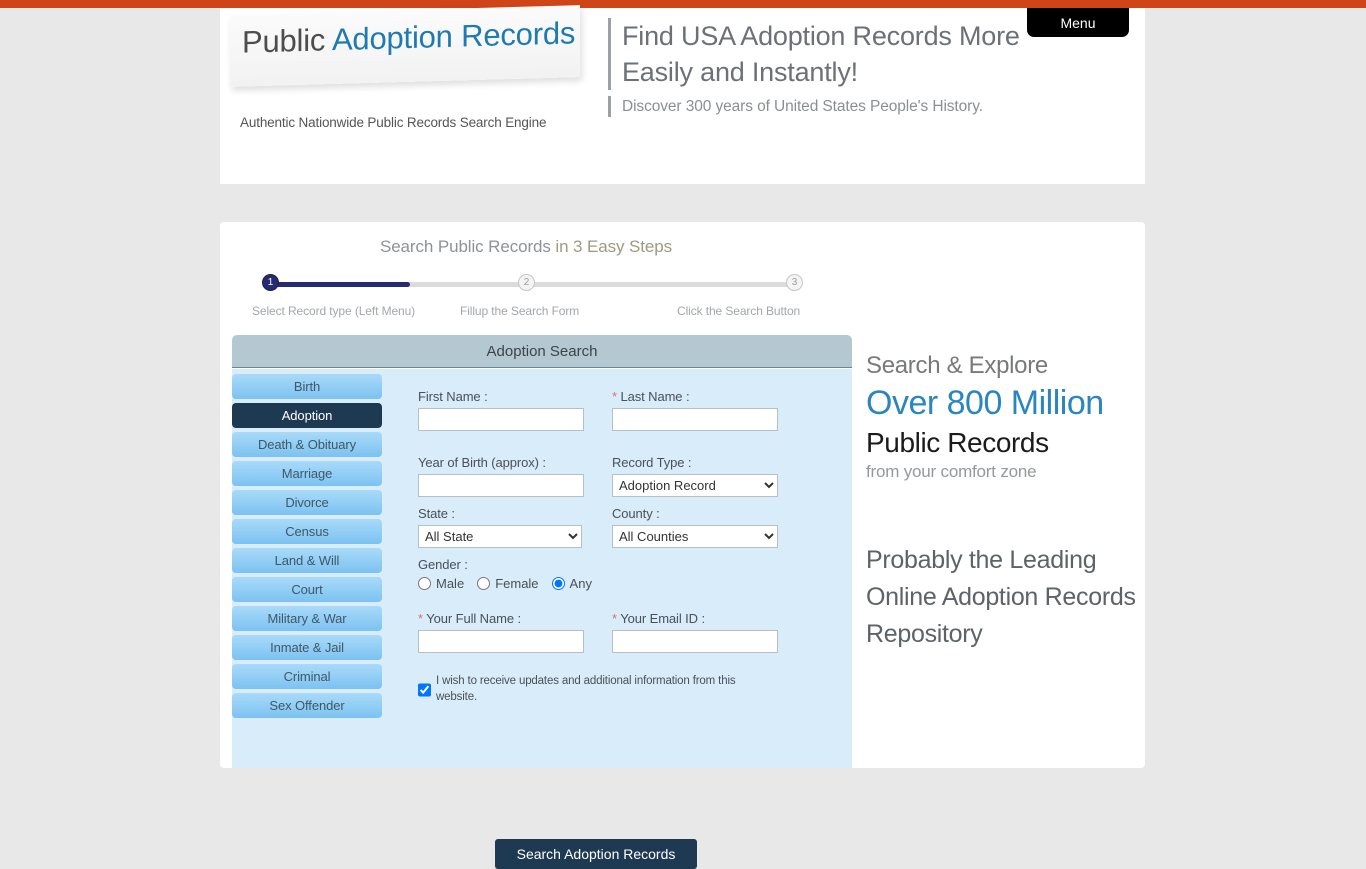 The height and width of the screenshot is (869, 1366). Describe the element at coordinates (985, 403) in the screenshot. I see `promo-line-2: Over 800 Million` at that location.